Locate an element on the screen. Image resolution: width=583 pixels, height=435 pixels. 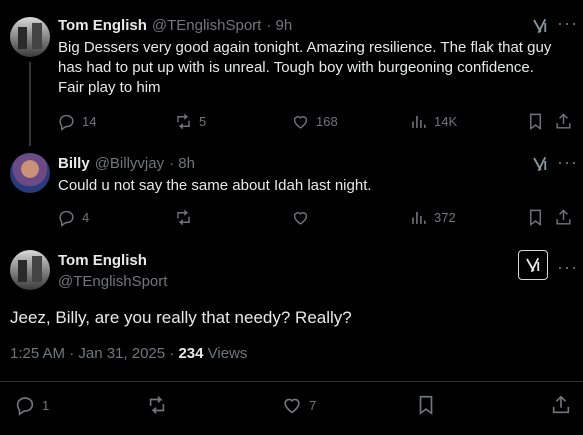
views-button: 372 is located at coordinates (432, 217).